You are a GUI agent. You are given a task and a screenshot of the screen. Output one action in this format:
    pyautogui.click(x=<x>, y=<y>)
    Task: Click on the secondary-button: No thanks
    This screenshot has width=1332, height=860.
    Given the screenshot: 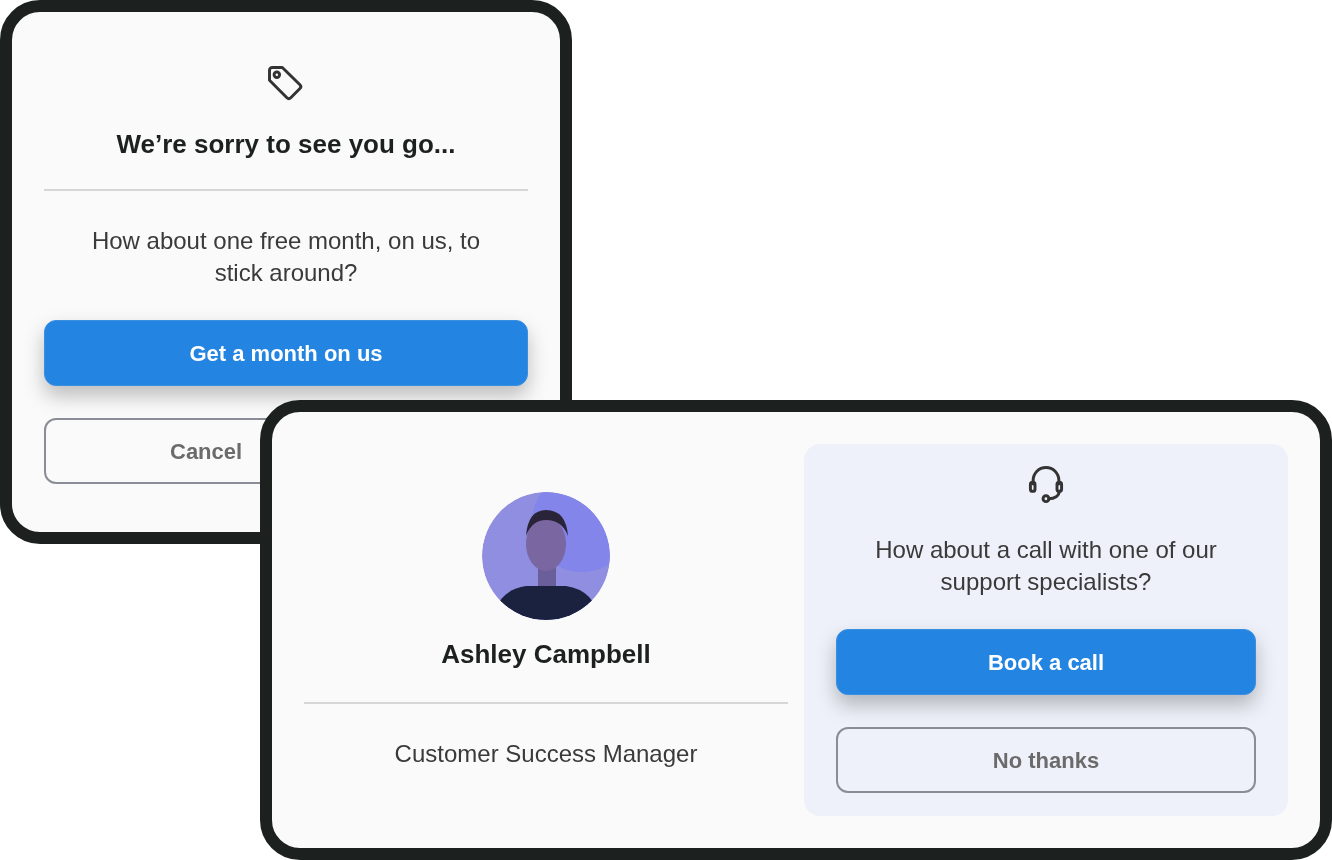 What is the action you would take?
    pyautogui.click(x=1046, y=760)
    